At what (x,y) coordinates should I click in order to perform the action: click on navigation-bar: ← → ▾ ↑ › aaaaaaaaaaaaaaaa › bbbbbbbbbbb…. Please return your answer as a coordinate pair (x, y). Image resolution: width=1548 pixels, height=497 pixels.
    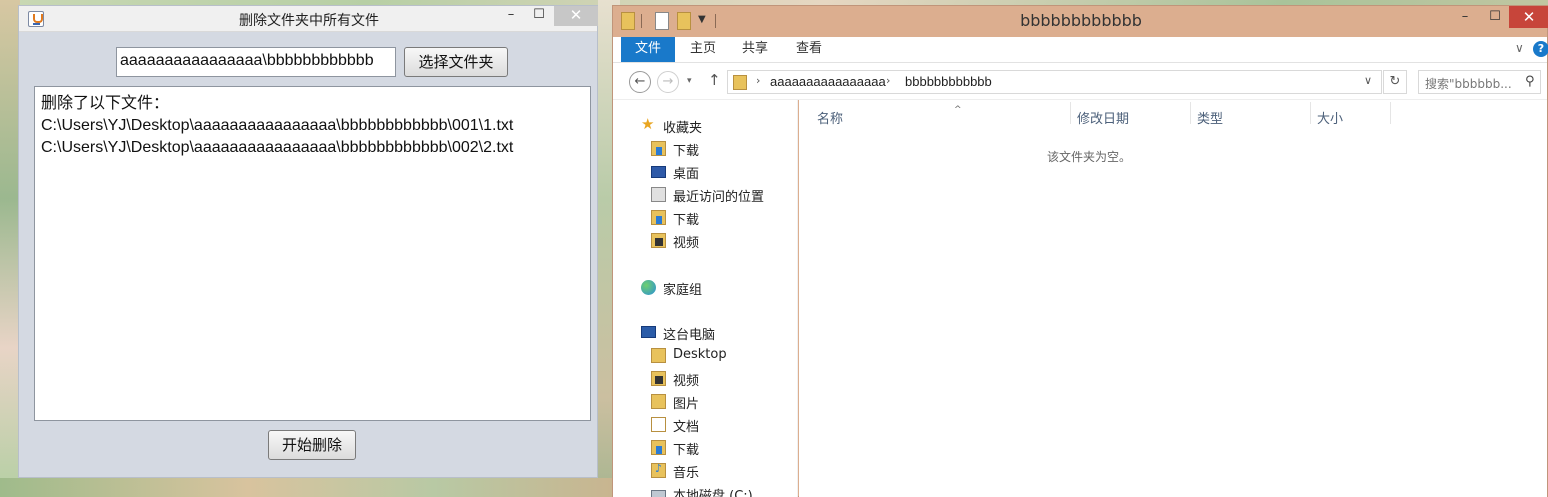
    Looking at the image, I should click on (1080, 81).